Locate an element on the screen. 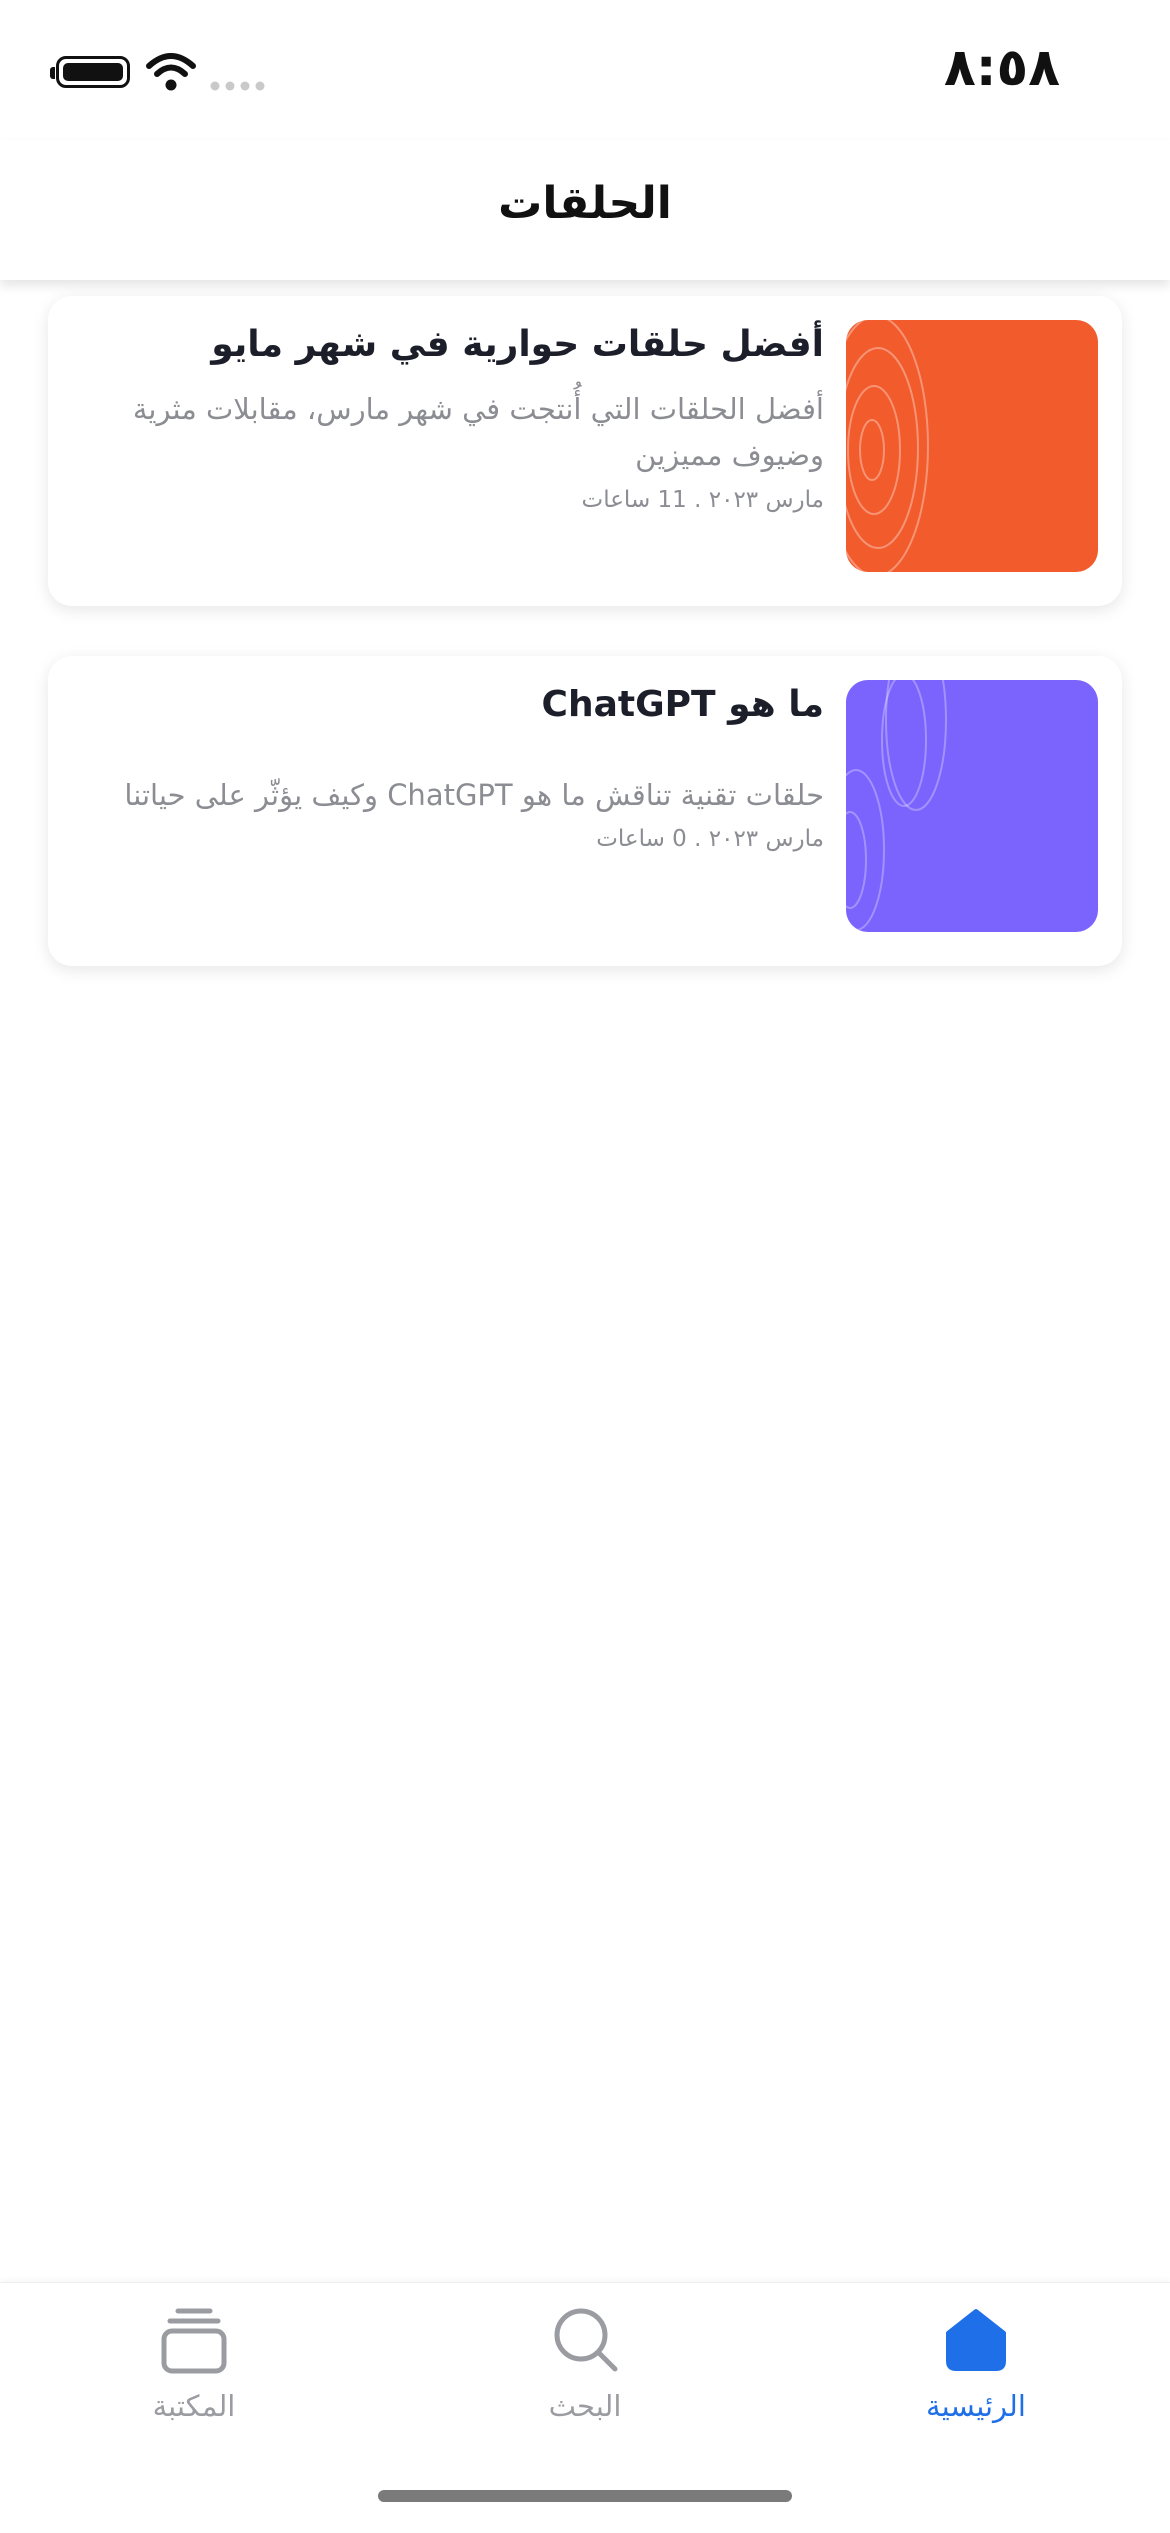 The height and width of the screenshot is (2533, 1170). page-title: الحلقات is located at coordinates (585, 203).